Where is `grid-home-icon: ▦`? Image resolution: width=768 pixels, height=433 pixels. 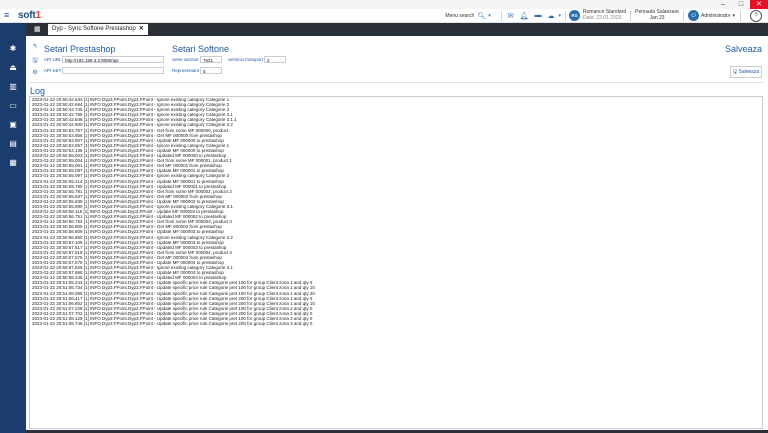 grid-home-icon: ▦ is located at coordinates (37, 29).